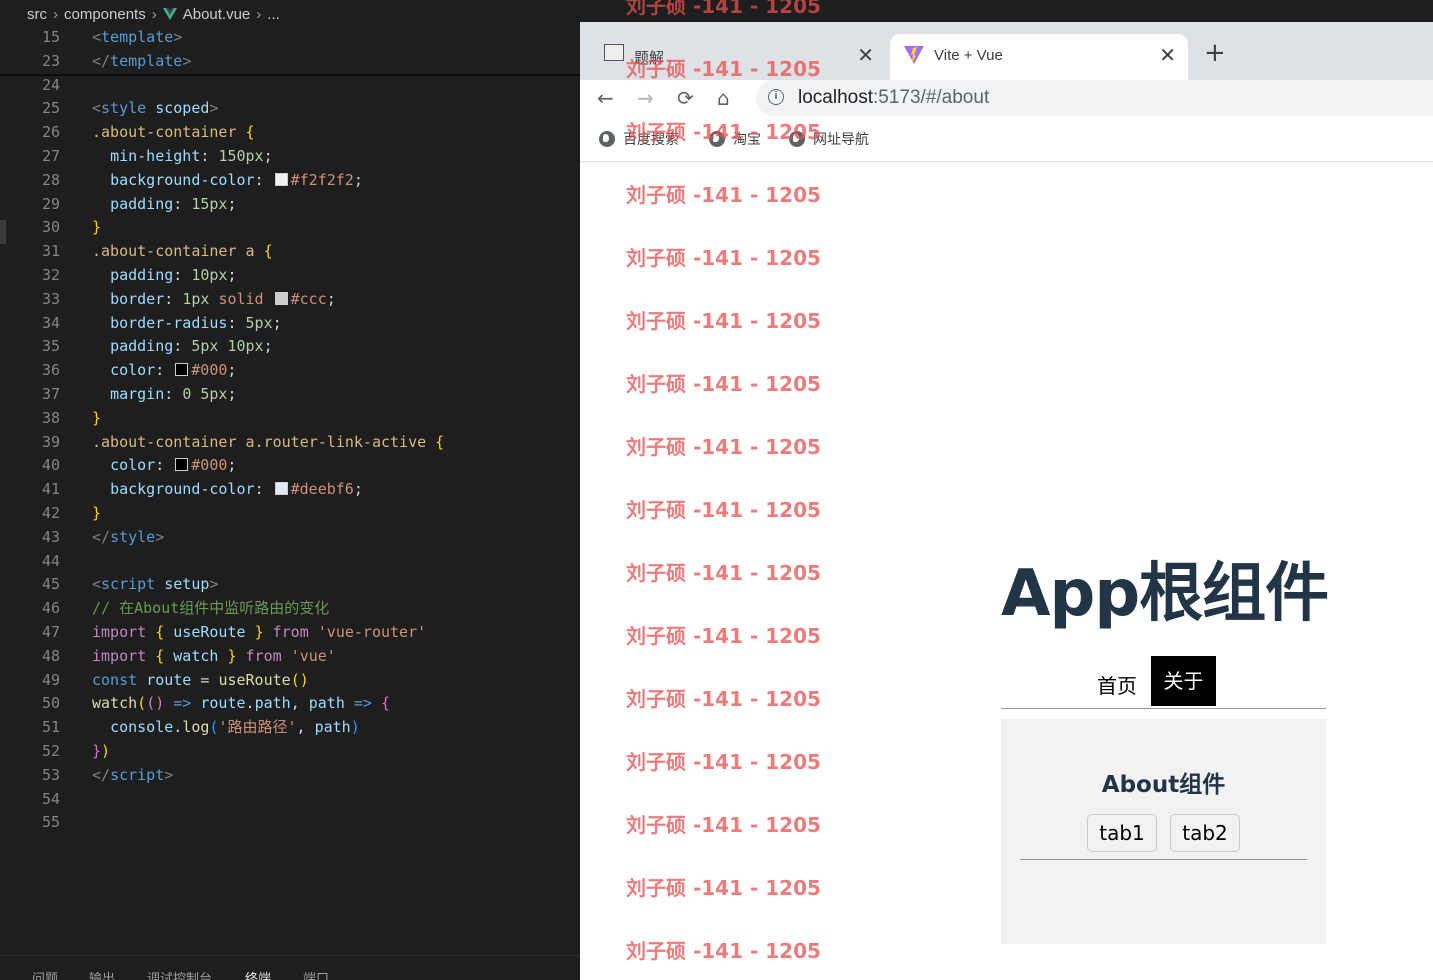  Describe the element at coordinates (290, 609) in the screenshot. I see `code-line: 46 // 在About组件中监听路由的变化` at that location.